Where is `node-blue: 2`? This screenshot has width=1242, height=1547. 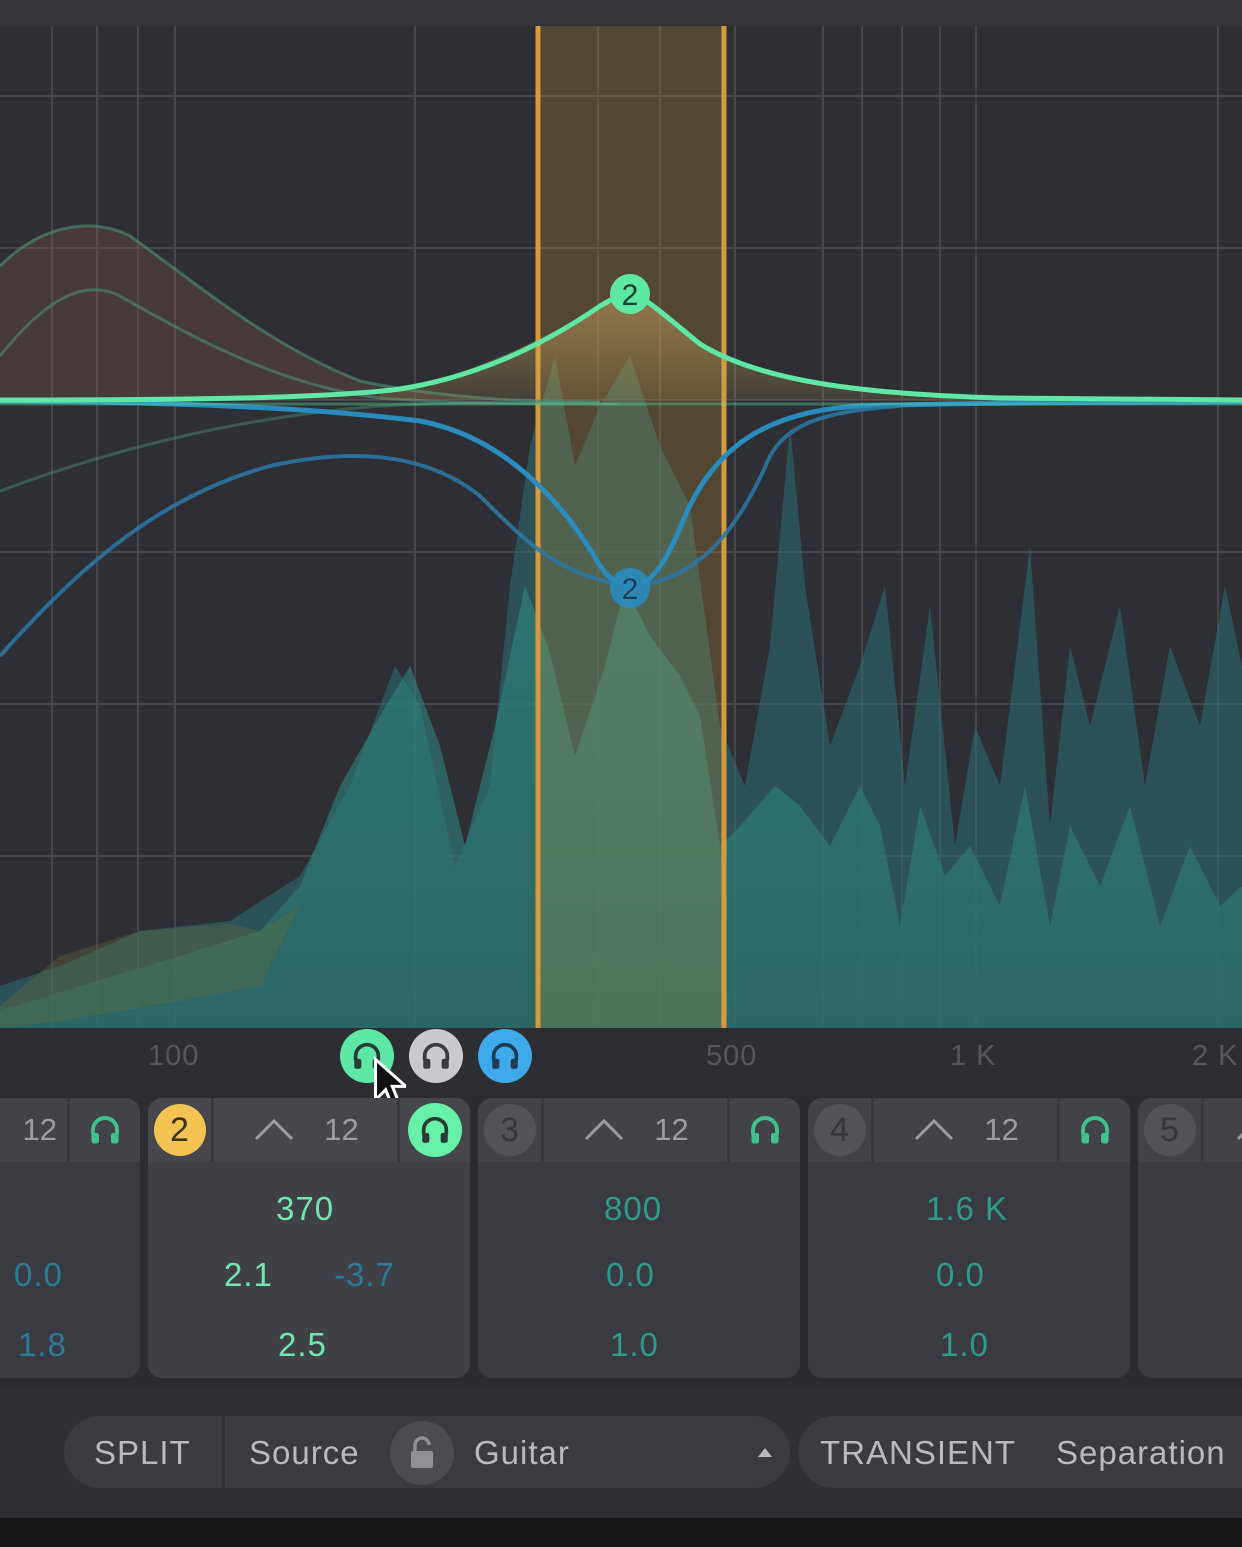
node-blue: 2 is located at coordinates (630, 588).